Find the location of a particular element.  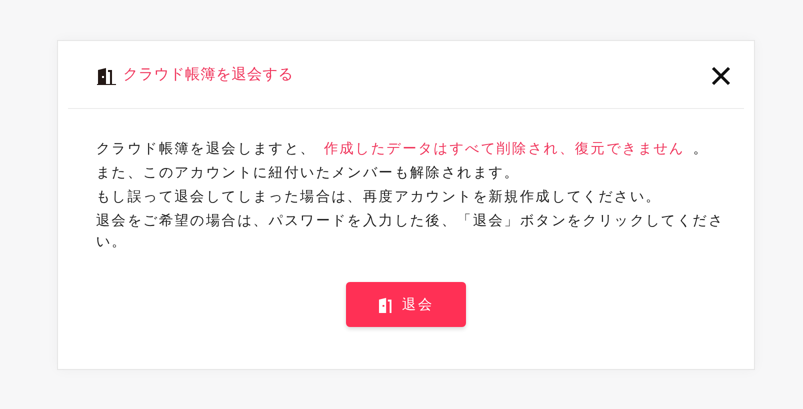

close-icon is located at coordinates (721, 76).